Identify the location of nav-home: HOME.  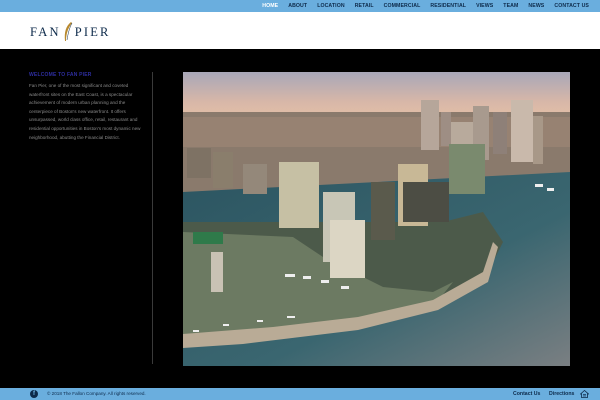
(270, 6).